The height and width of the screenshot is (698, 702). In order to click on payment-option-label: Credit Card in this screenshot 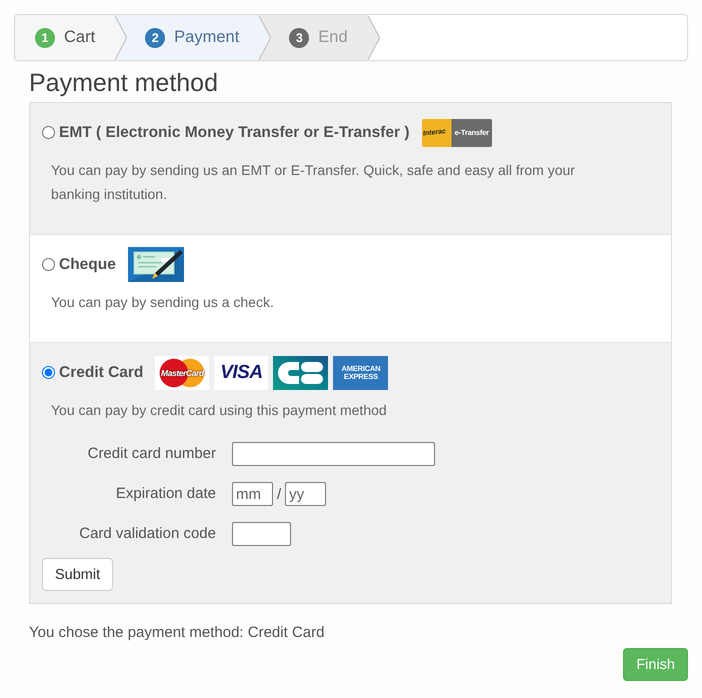, I will do `click(101, 373)`.